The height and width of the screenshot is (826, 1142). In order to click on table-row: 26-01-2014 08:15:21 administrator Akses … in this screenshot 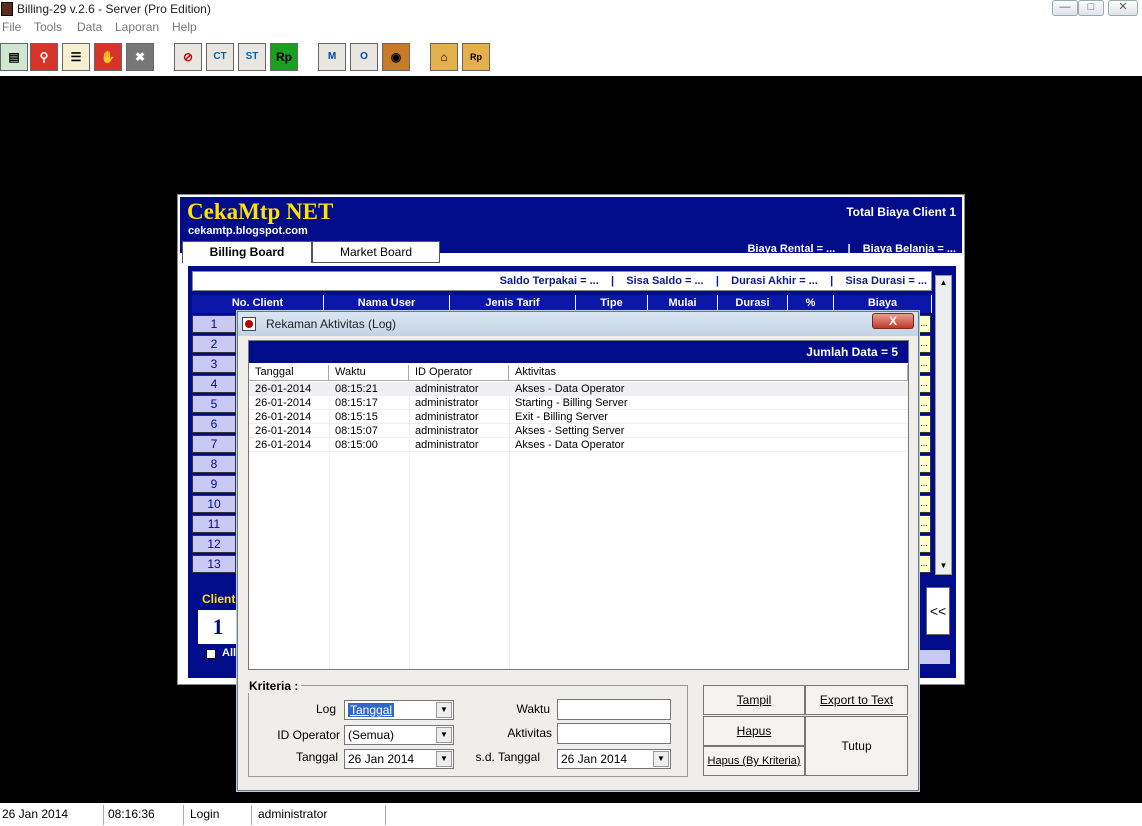, I will do `click(578, 389)`.